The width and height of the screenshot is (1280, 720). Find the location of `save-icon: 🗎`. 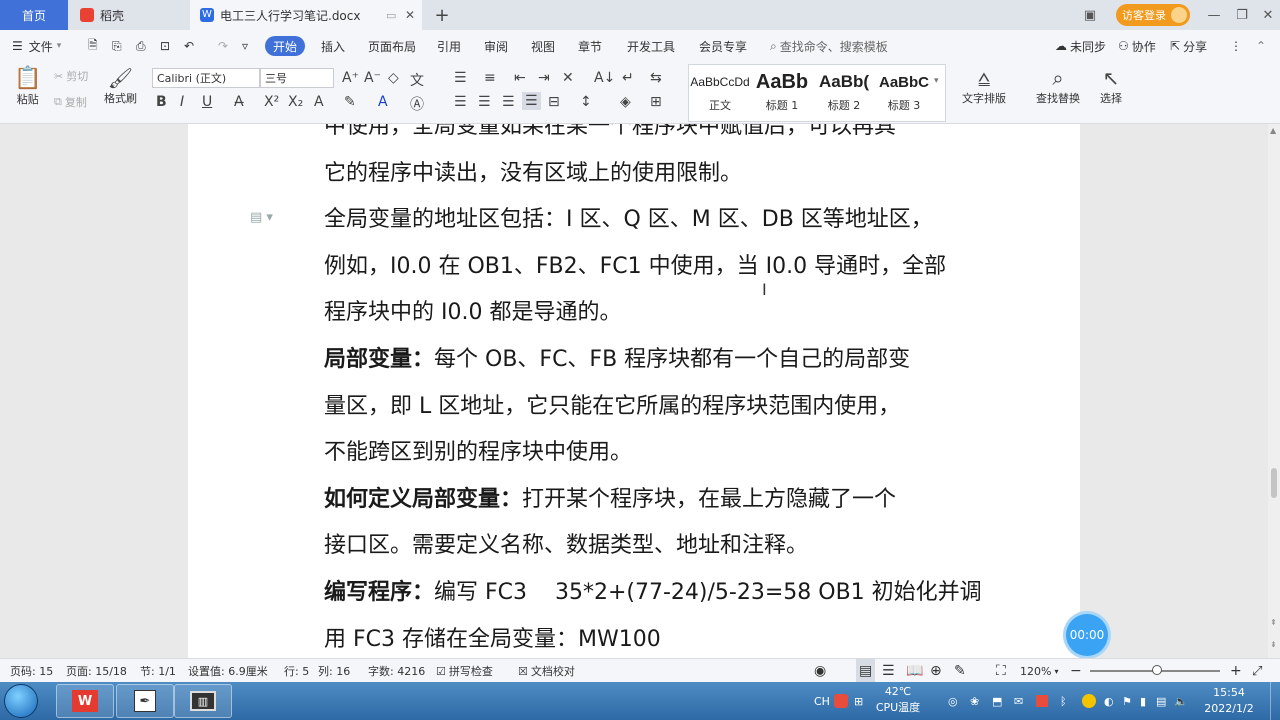

save-icon: 🗎 is located at coordinates (93, 46).